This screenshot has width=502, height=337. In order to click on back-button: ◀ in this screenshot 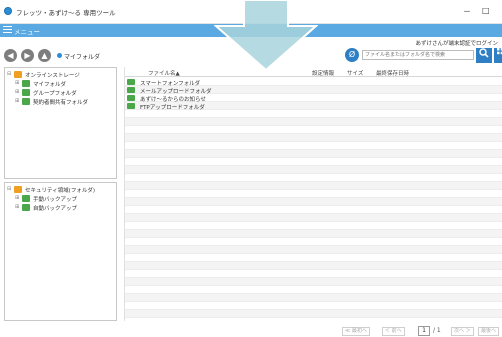, I will do `click(10, 55)`.